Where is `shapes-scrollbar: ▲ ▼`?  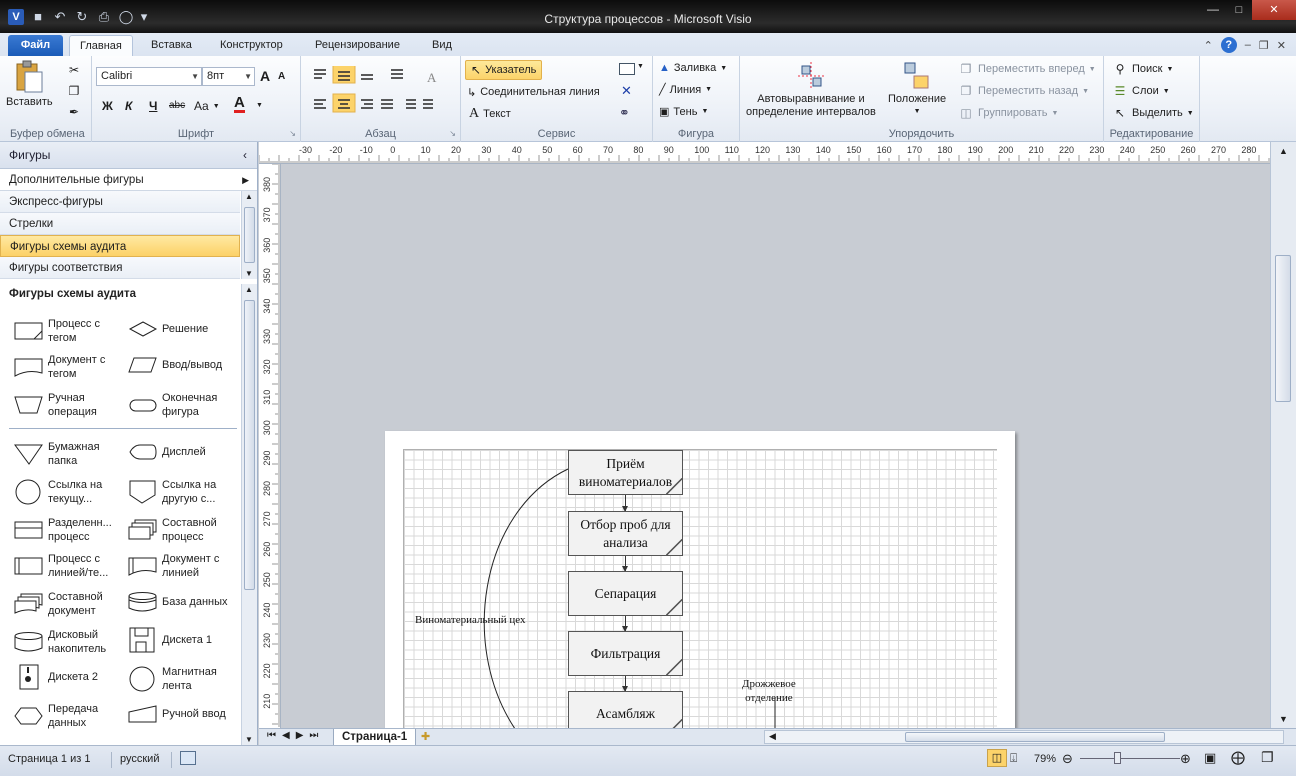 shapes-scrollbar: ▲ ▼ is located at coordinates (249, 514).